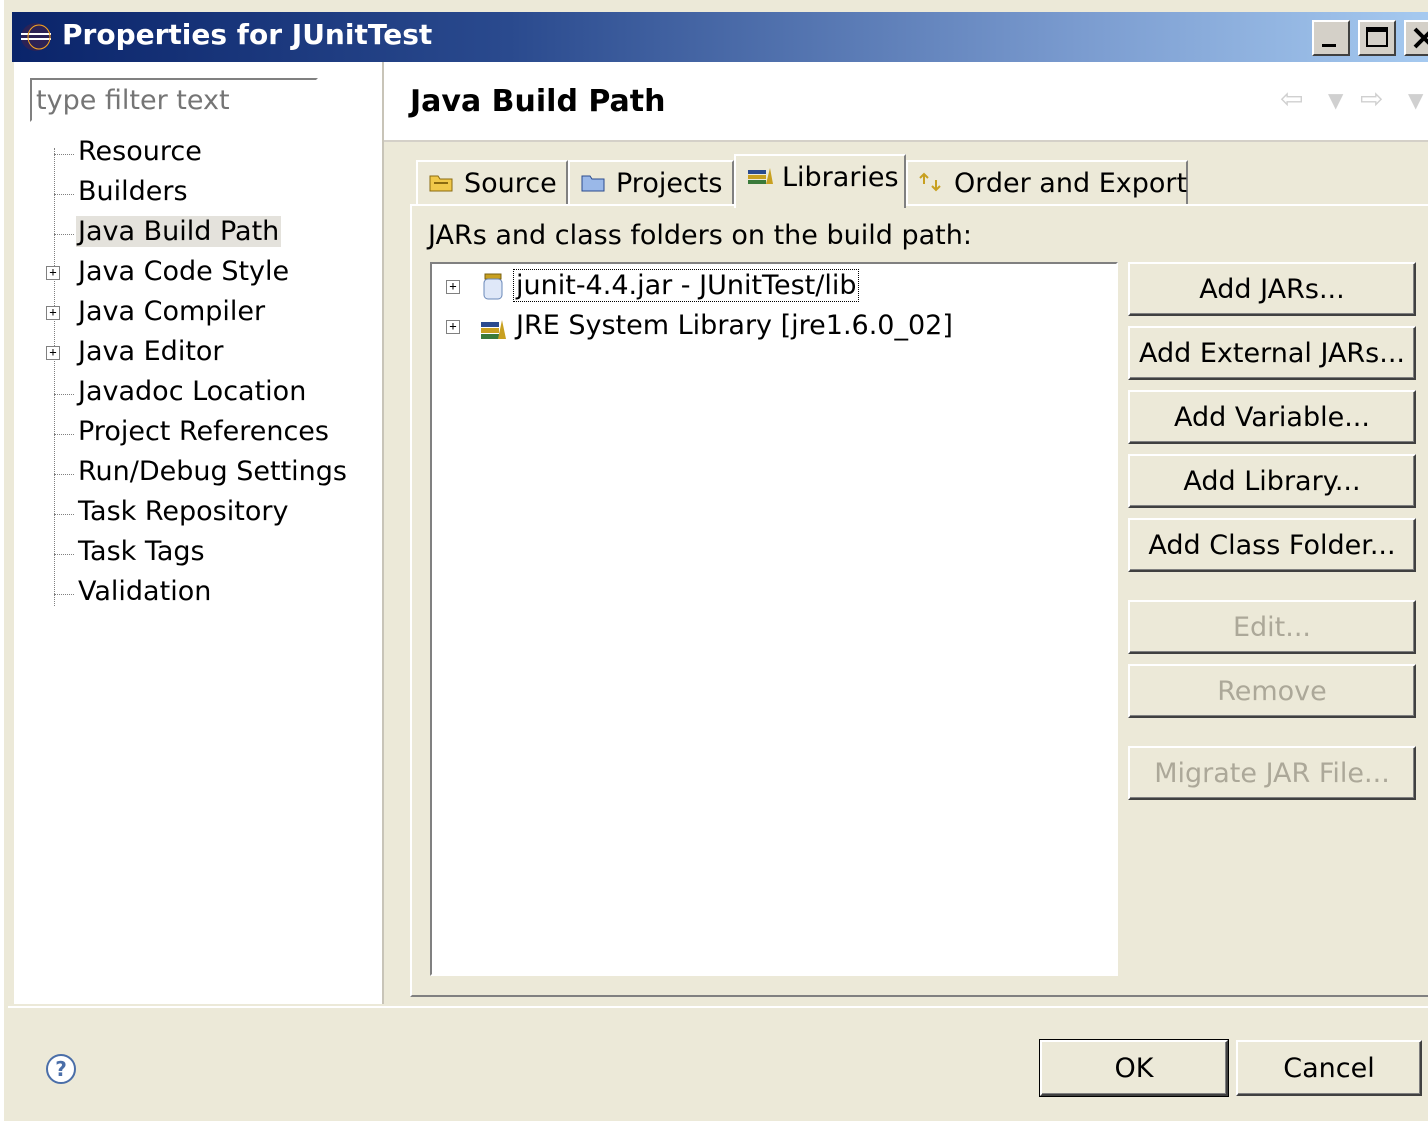 The height and width of the screenshot is (1121, 1428). I want to click on maximize-button, so click(1377, 38).